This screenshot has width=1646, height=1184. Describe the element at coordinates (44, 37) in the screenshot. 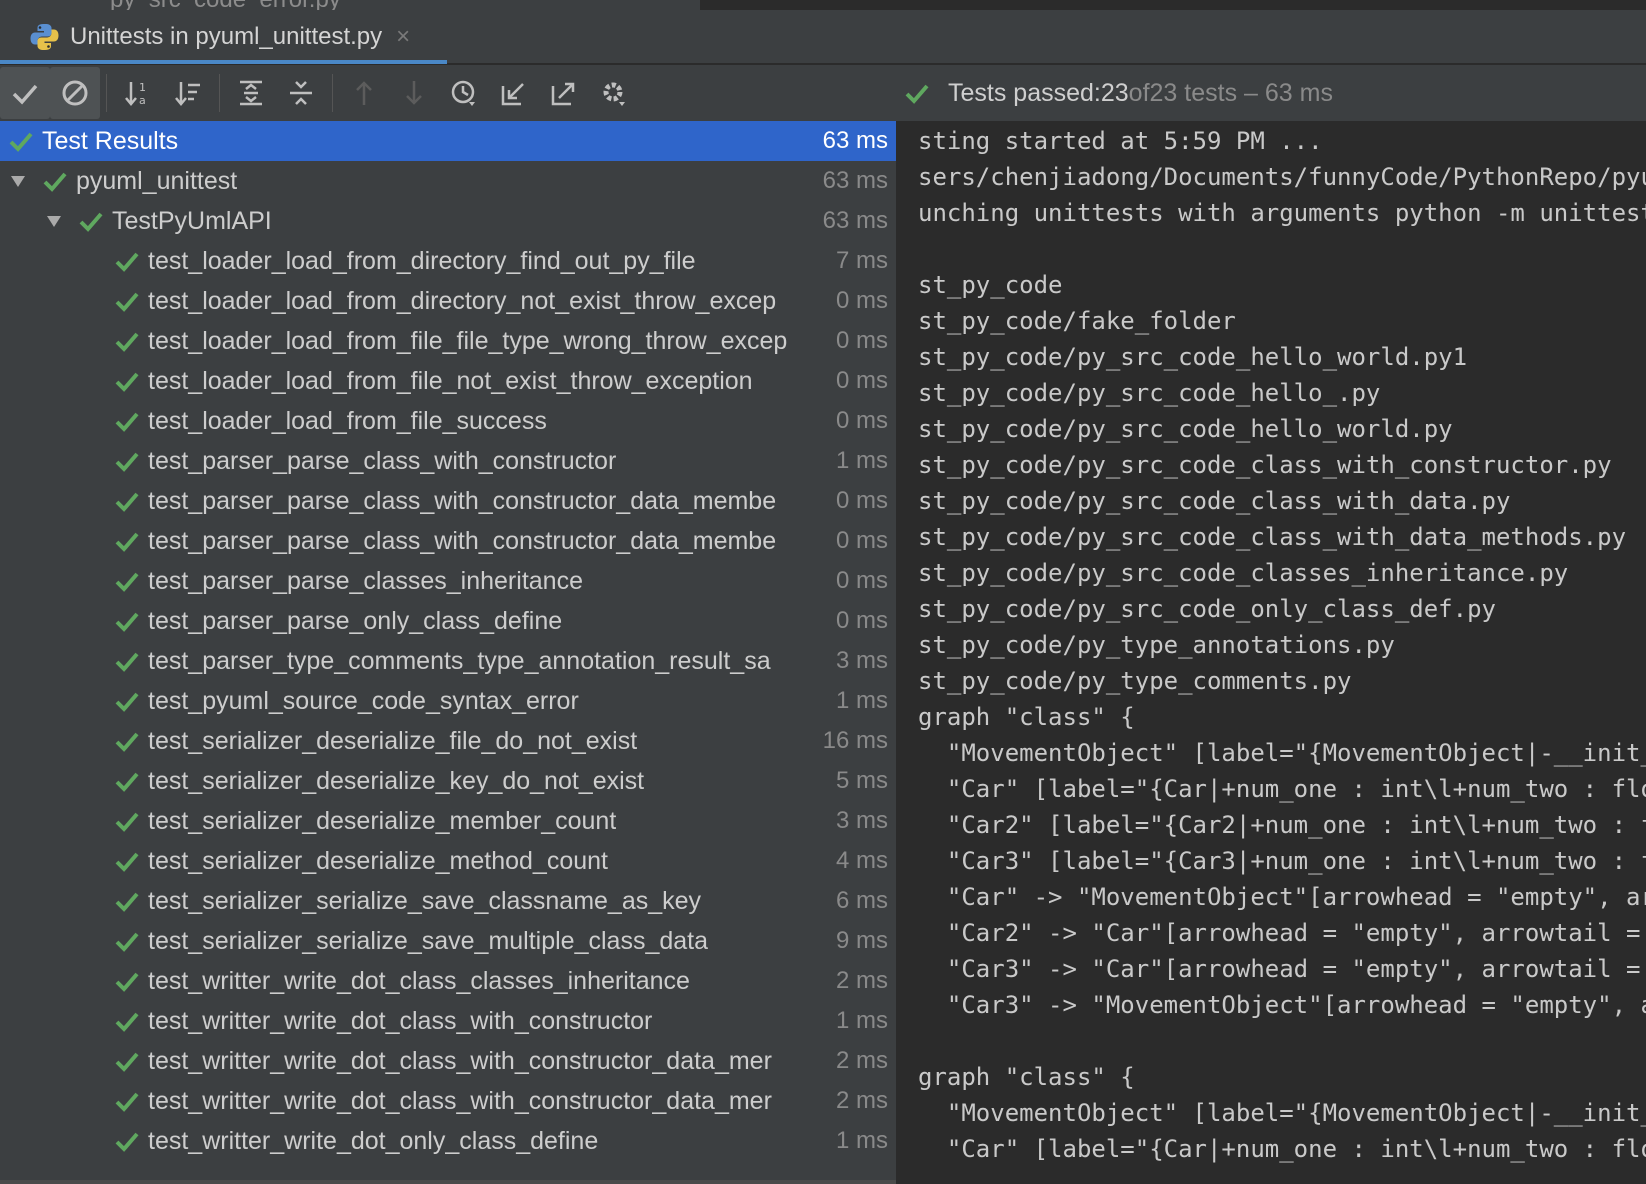

I see `python-icon` at that location.